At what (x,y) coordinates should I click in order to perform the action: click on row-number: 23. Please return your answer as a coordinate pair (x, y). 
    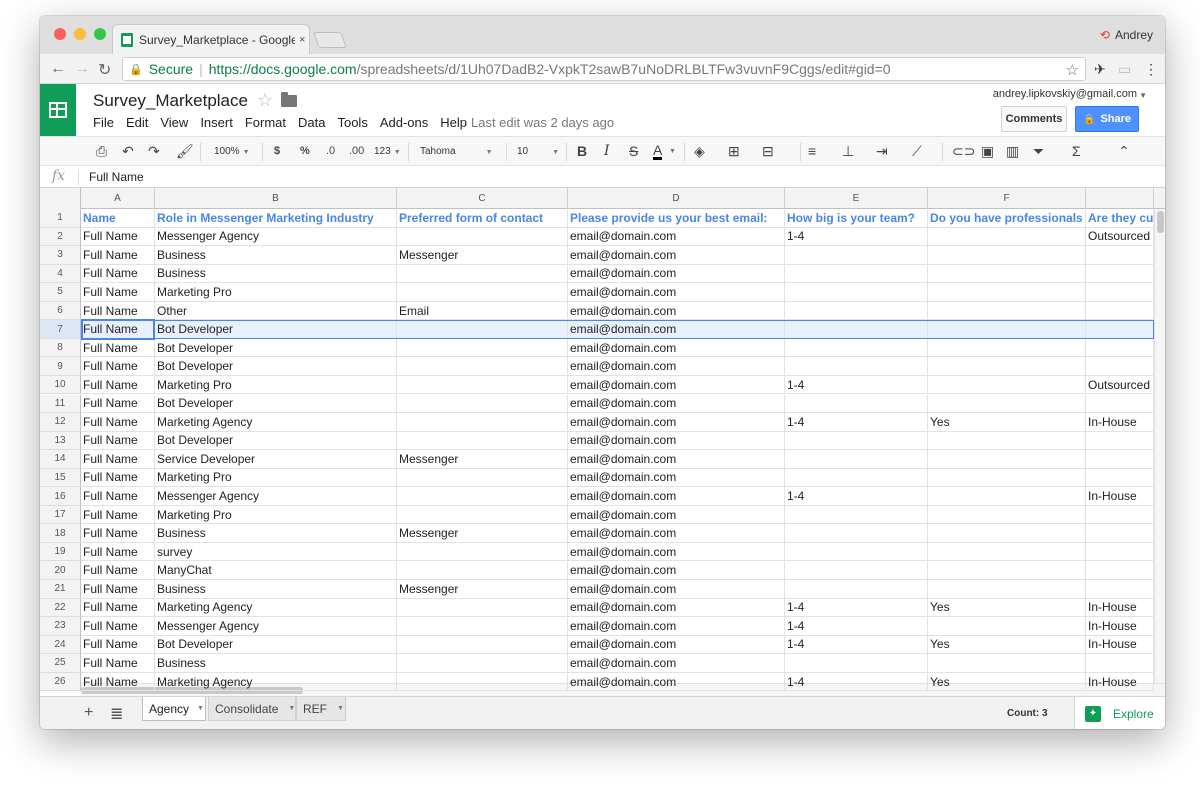
    Looking at the image, I should click on (60, 626).